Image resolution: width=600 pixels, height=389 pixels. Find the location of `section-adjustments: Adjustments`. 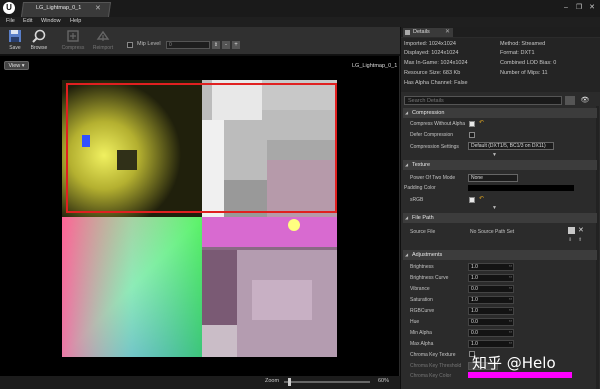

section-adjustments: Adjustments is located at coordinates (500, 255).